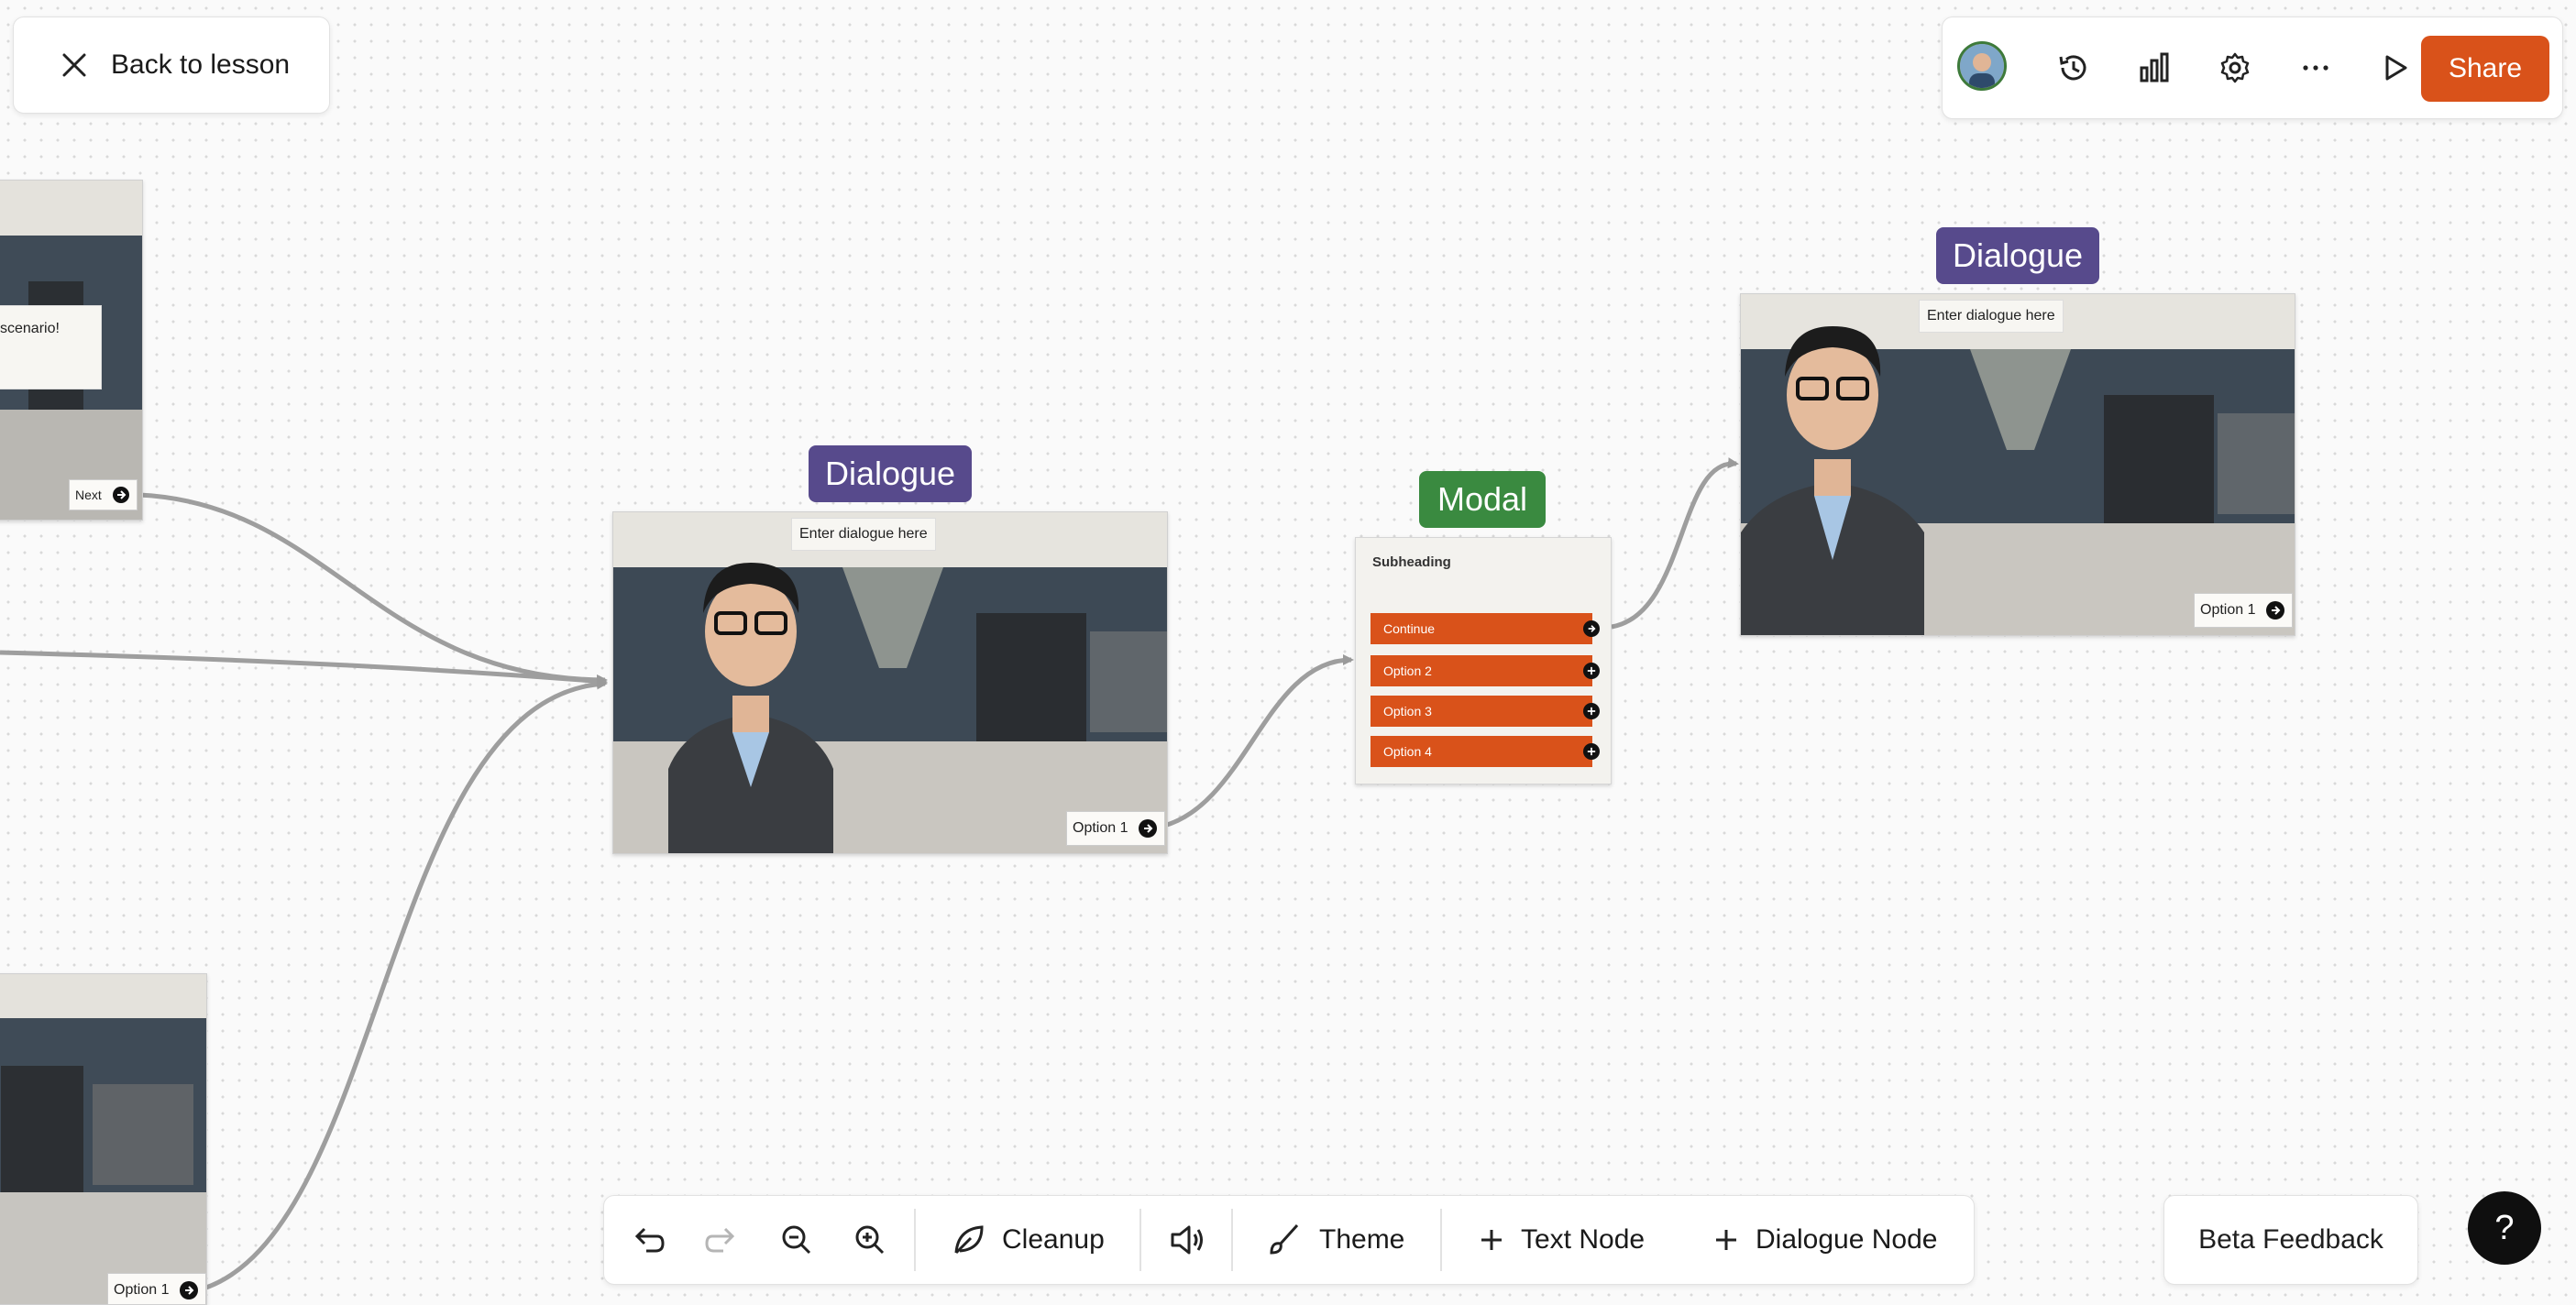  Describe the element at coordinates (2394, 68) in the screenshot. I see `play-icon` at that location.